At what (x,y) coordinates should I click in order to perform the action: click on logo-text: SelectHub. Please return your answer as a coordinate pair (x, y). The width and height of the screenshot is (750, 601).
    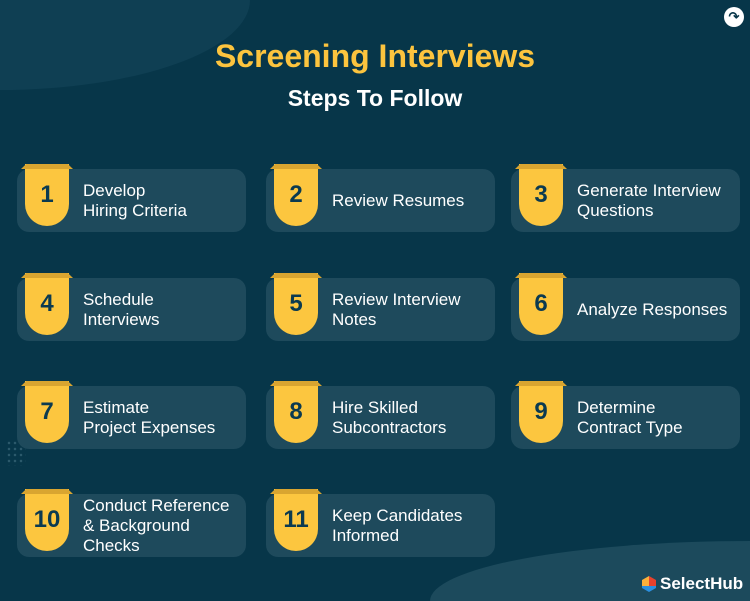
    Looking at the image, I should click on (702, 583).